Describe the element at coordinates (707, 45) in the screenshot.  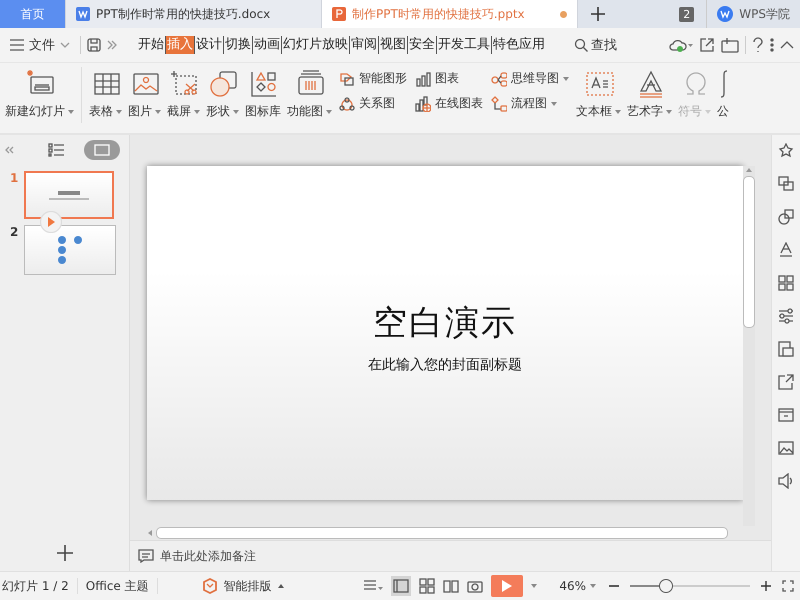
I see `share-icon` at that location.